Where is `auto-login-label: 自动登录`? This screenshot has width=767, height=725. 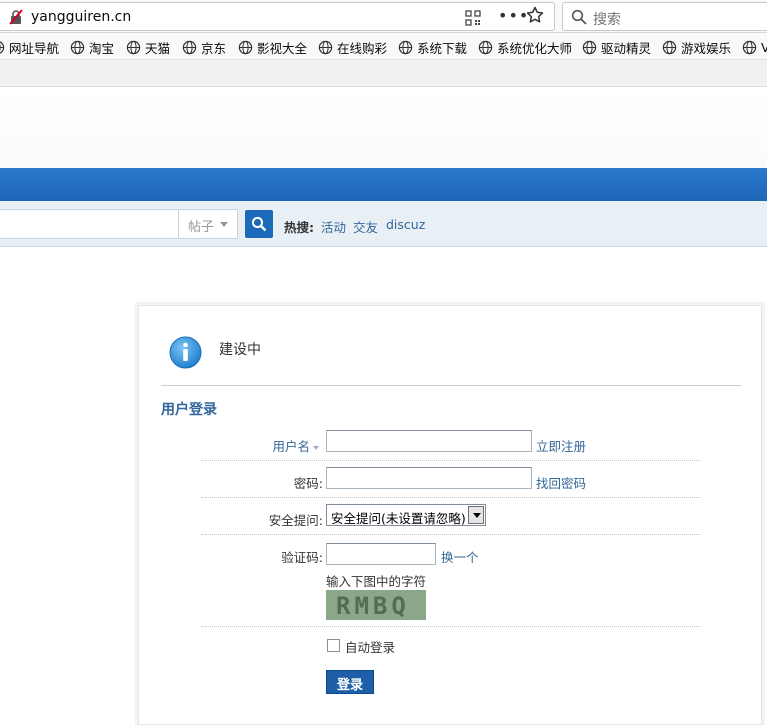 auto-login-label: 自动登录 is located at coordinates (370, 646).